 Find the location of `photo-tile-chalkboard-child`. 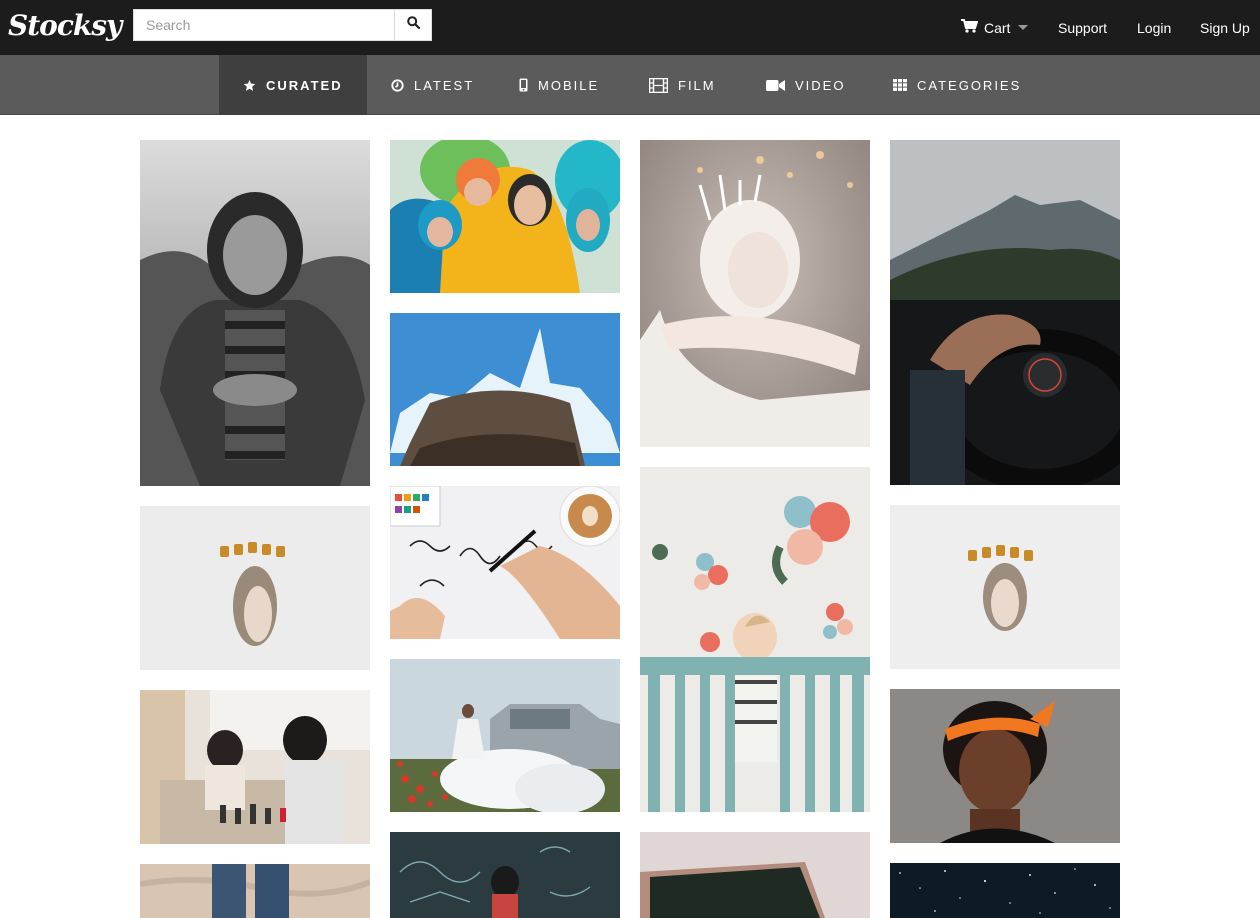

photo-tile-chalkboard-child is located at coordinates (505, 875).